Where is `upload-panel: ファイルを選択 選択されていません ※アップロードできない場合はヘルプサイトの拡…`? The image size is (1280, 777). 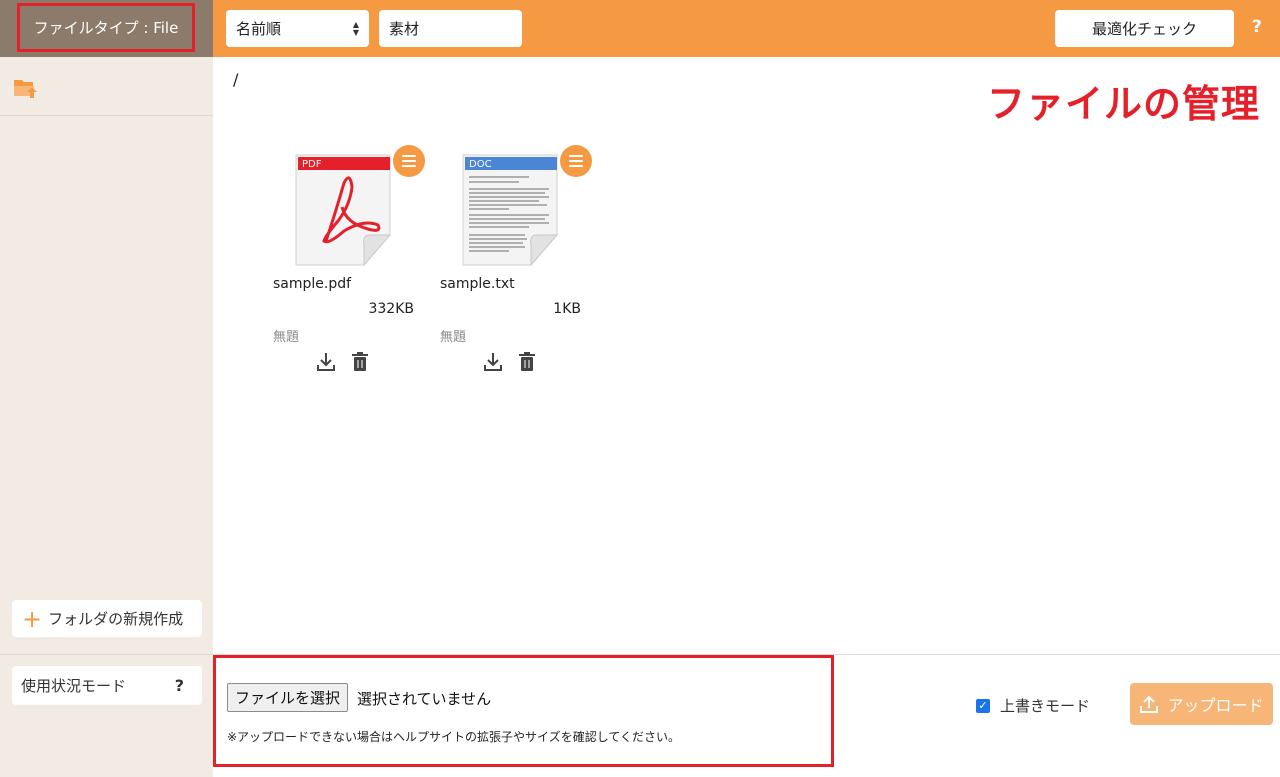 upload-panel: ファイルを選択 選択されていません ※アップロードできない場合はヘルプサイトの拡… is located at coordinates (523, 711).